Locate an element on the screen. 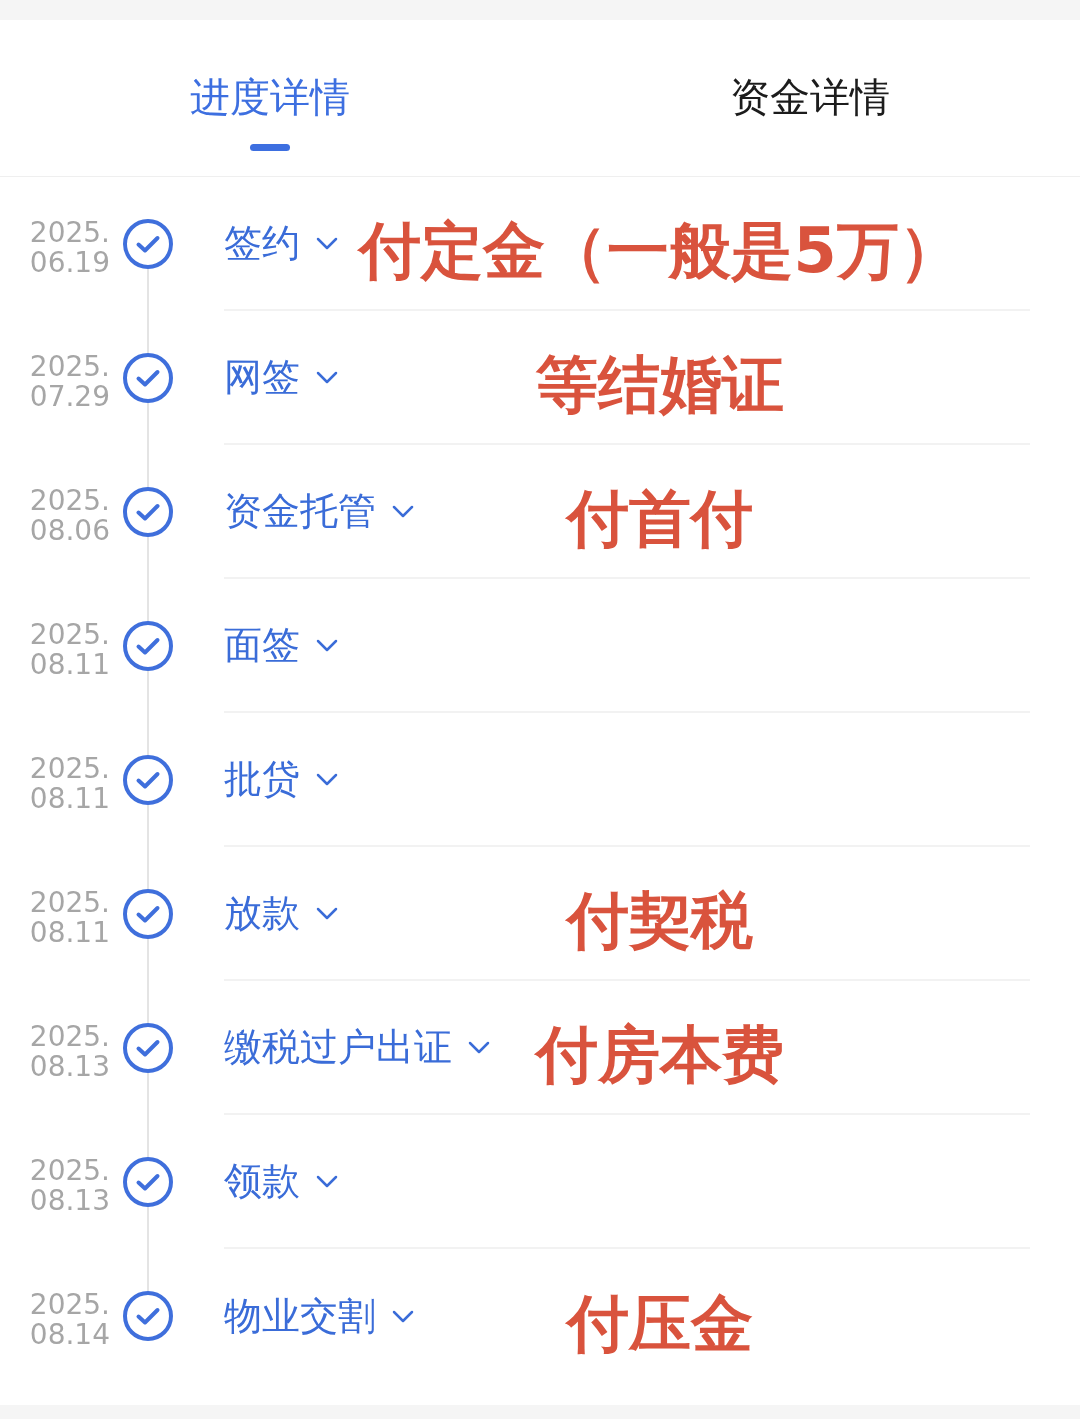 The width and height of the screenshot is (1080, 1419). step-title-button: 资金托管 is located at coordinates (319, 511).